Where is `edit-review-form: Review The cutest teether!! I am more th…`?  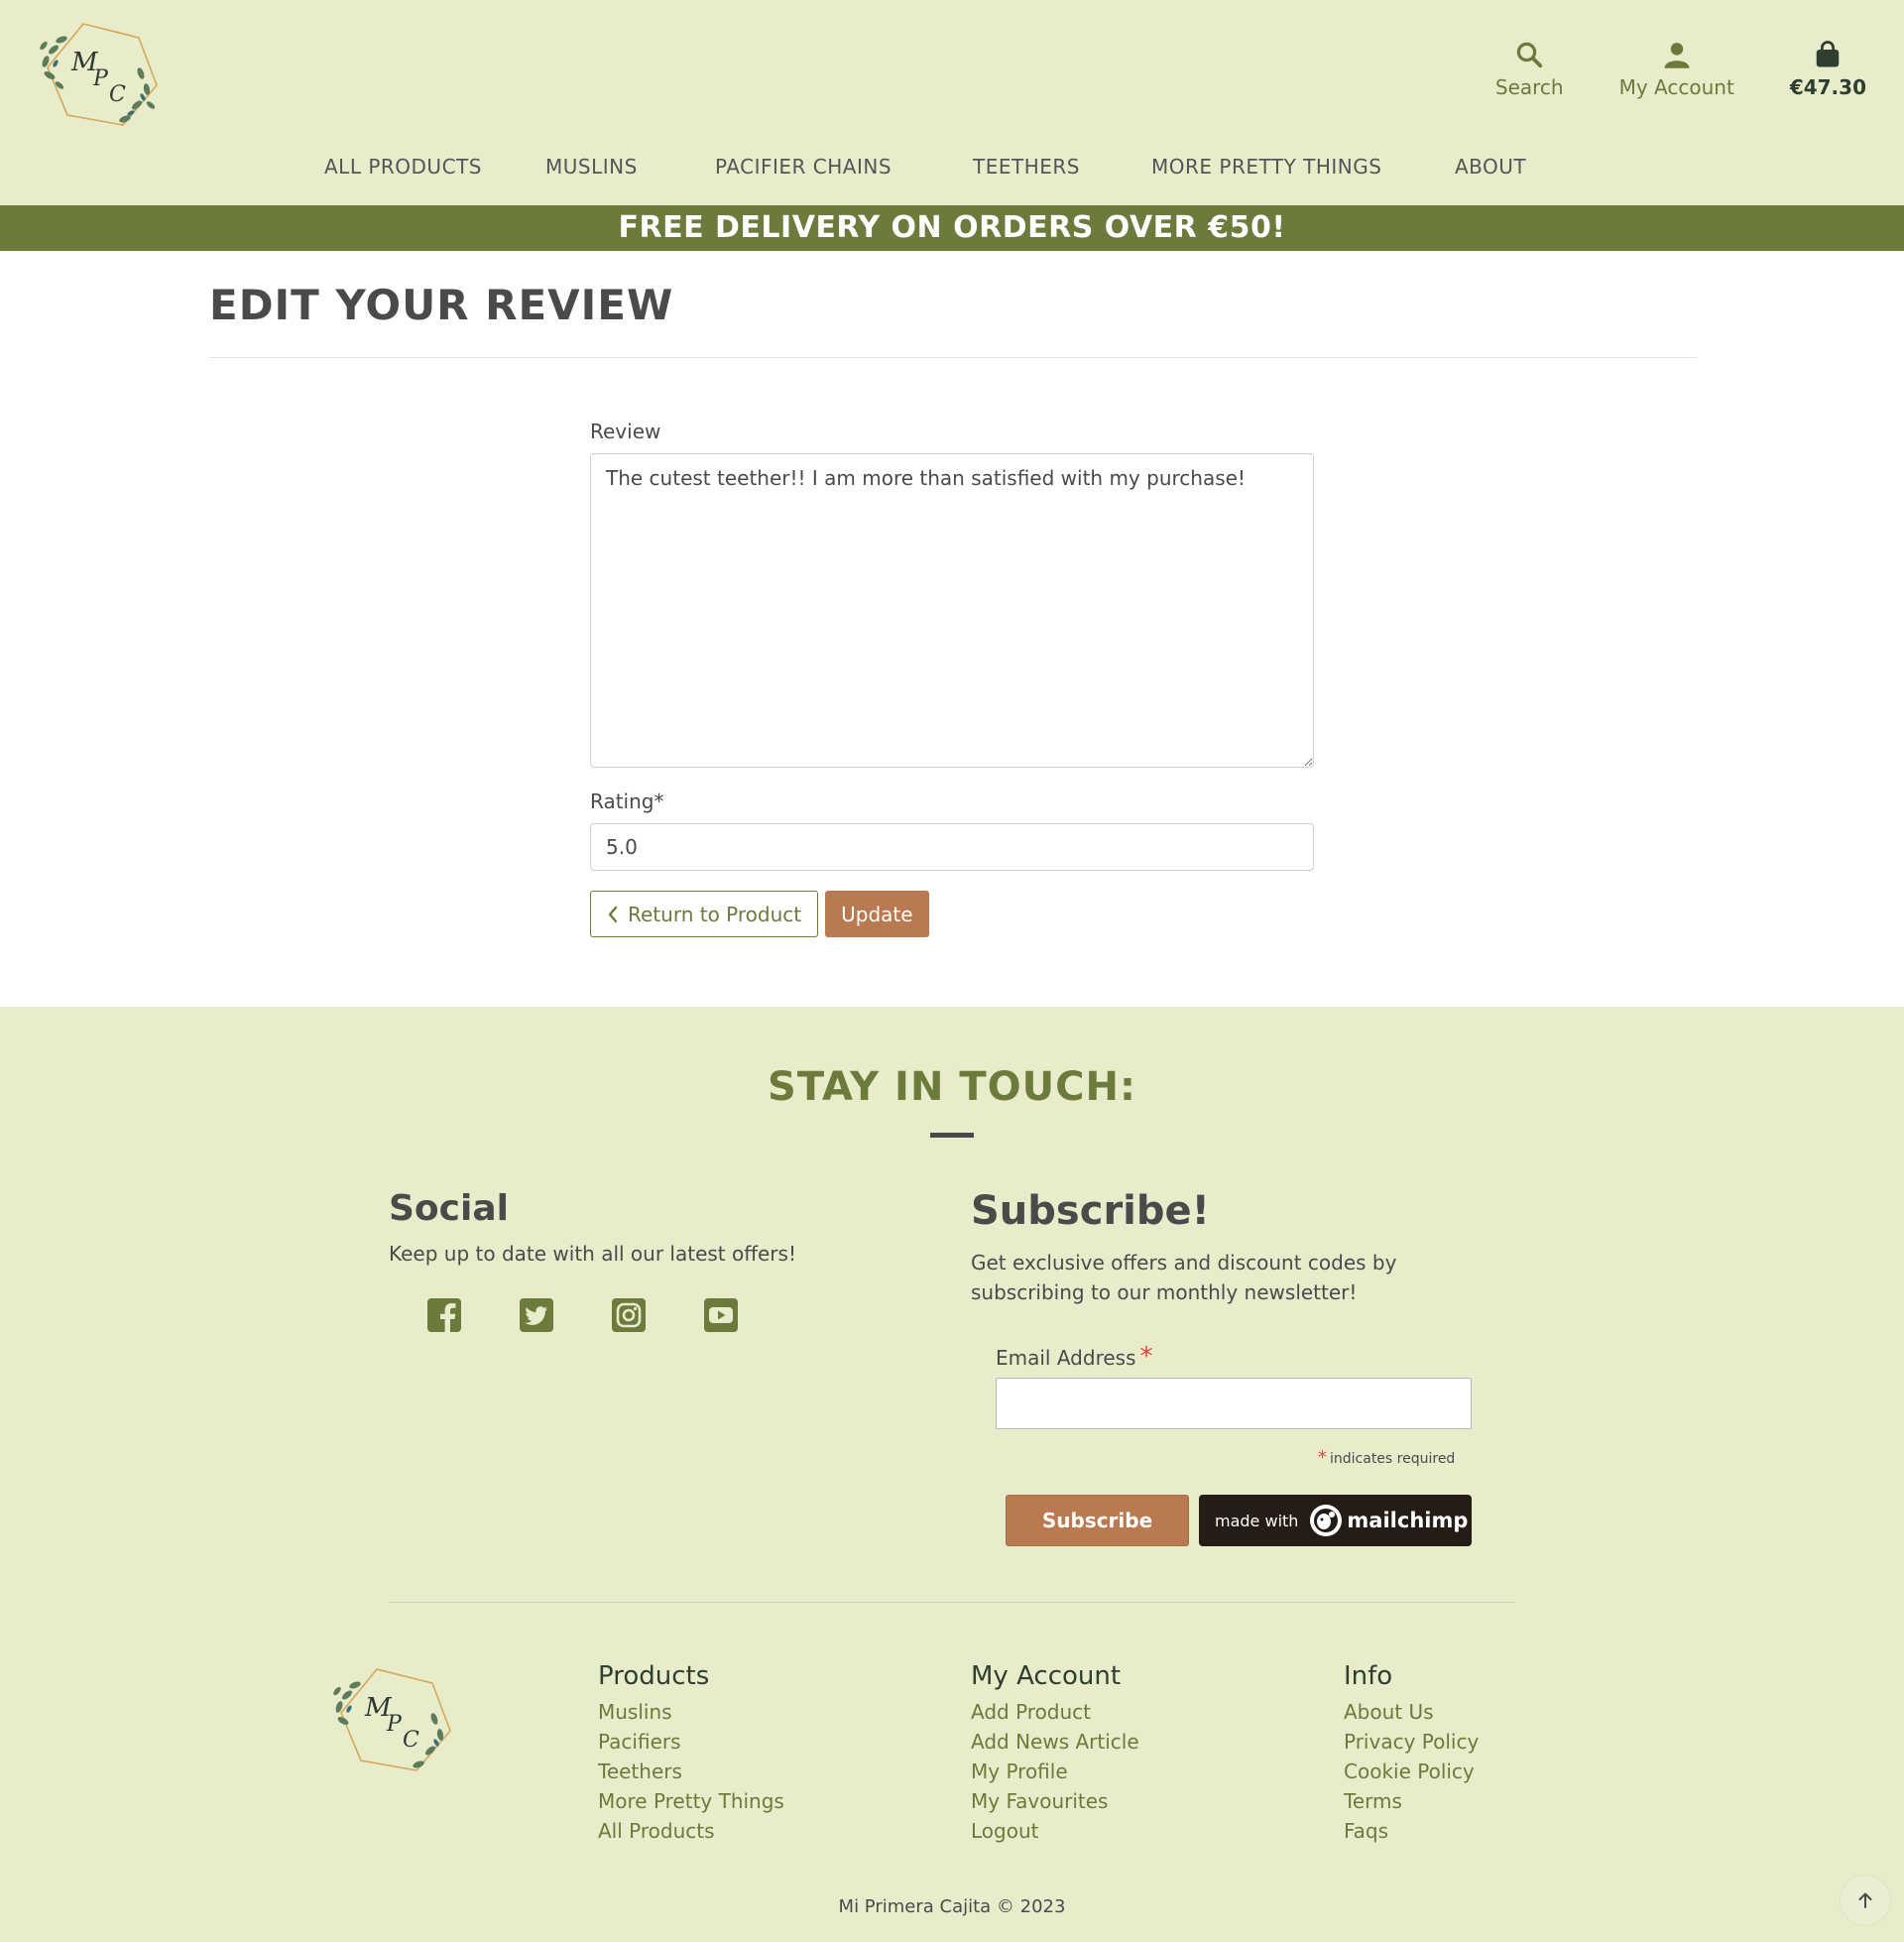 edit-review-form: Review The cutest teether!! I am more th… is located at coordinates (952, 678).